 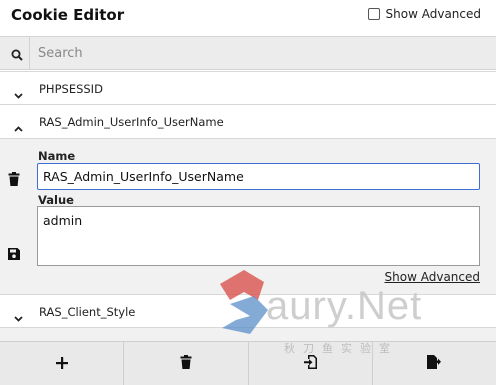 What do you see at coordinates (18, 126) in the screenshot?
I see `chevron-up-icon` at bounding box center [18, 126].